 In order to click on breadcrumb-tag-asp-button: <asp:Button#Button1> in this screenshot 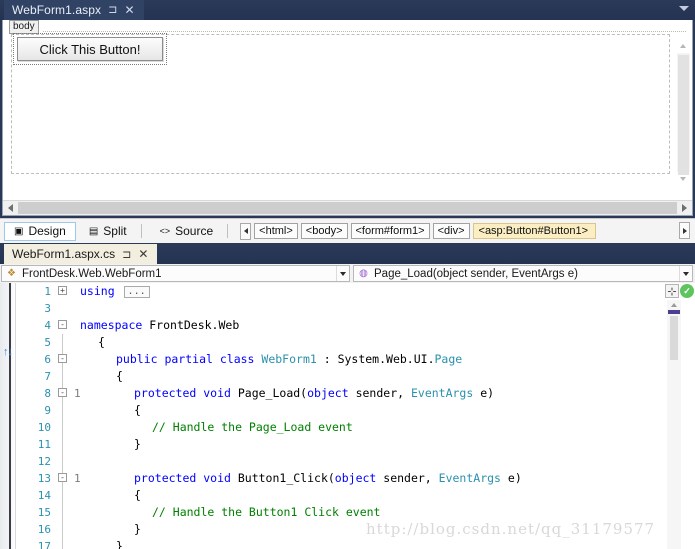, I will do `click(534, 231)`.